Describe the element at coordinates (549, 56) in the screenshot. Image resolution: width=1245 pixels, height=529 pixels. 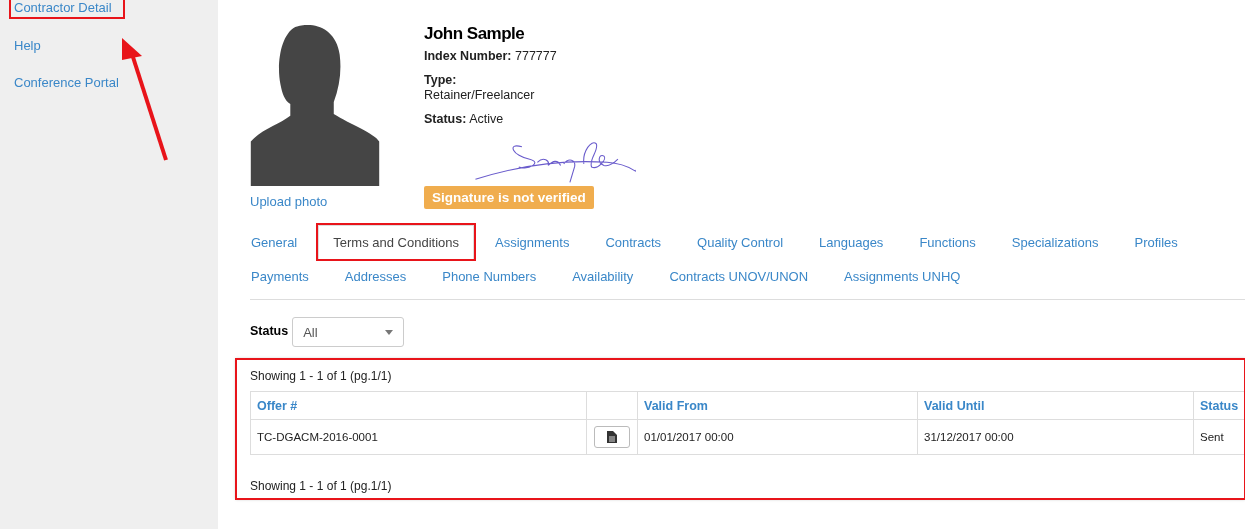
I see `profile-field: Index Number: 777777` at that location.